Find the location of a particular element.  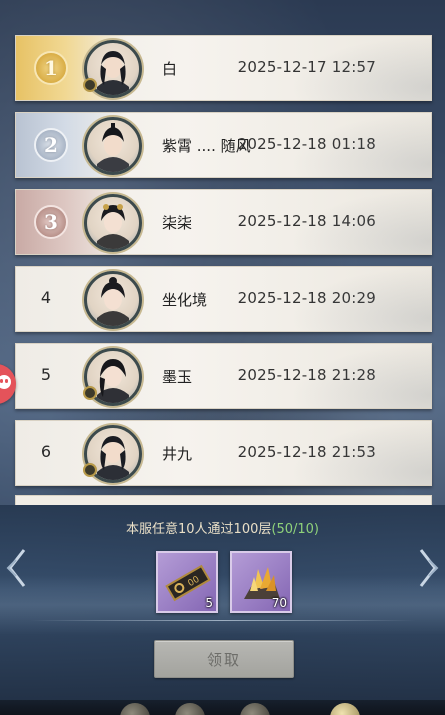

player-name: 柒柒 is located at coordinates (177, 223).